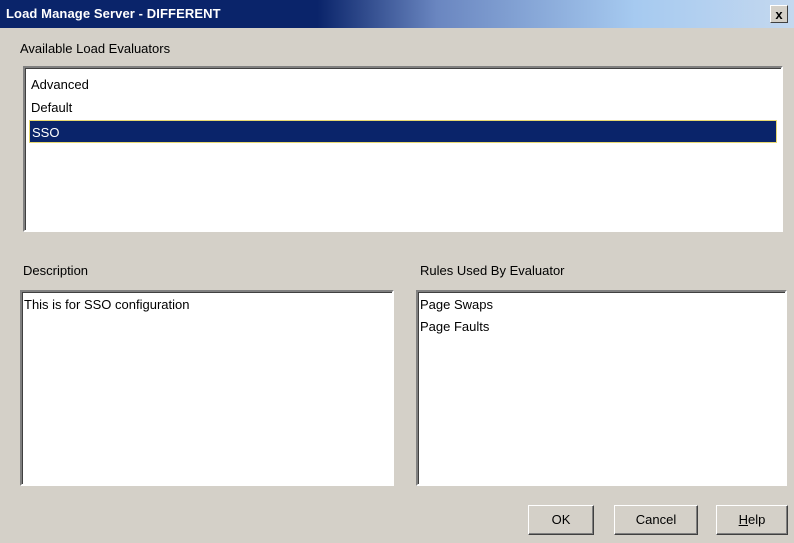 This screenshot has width=794, height=543. I want to click on description-text: This is for SSO configuration, so click(107, 304).